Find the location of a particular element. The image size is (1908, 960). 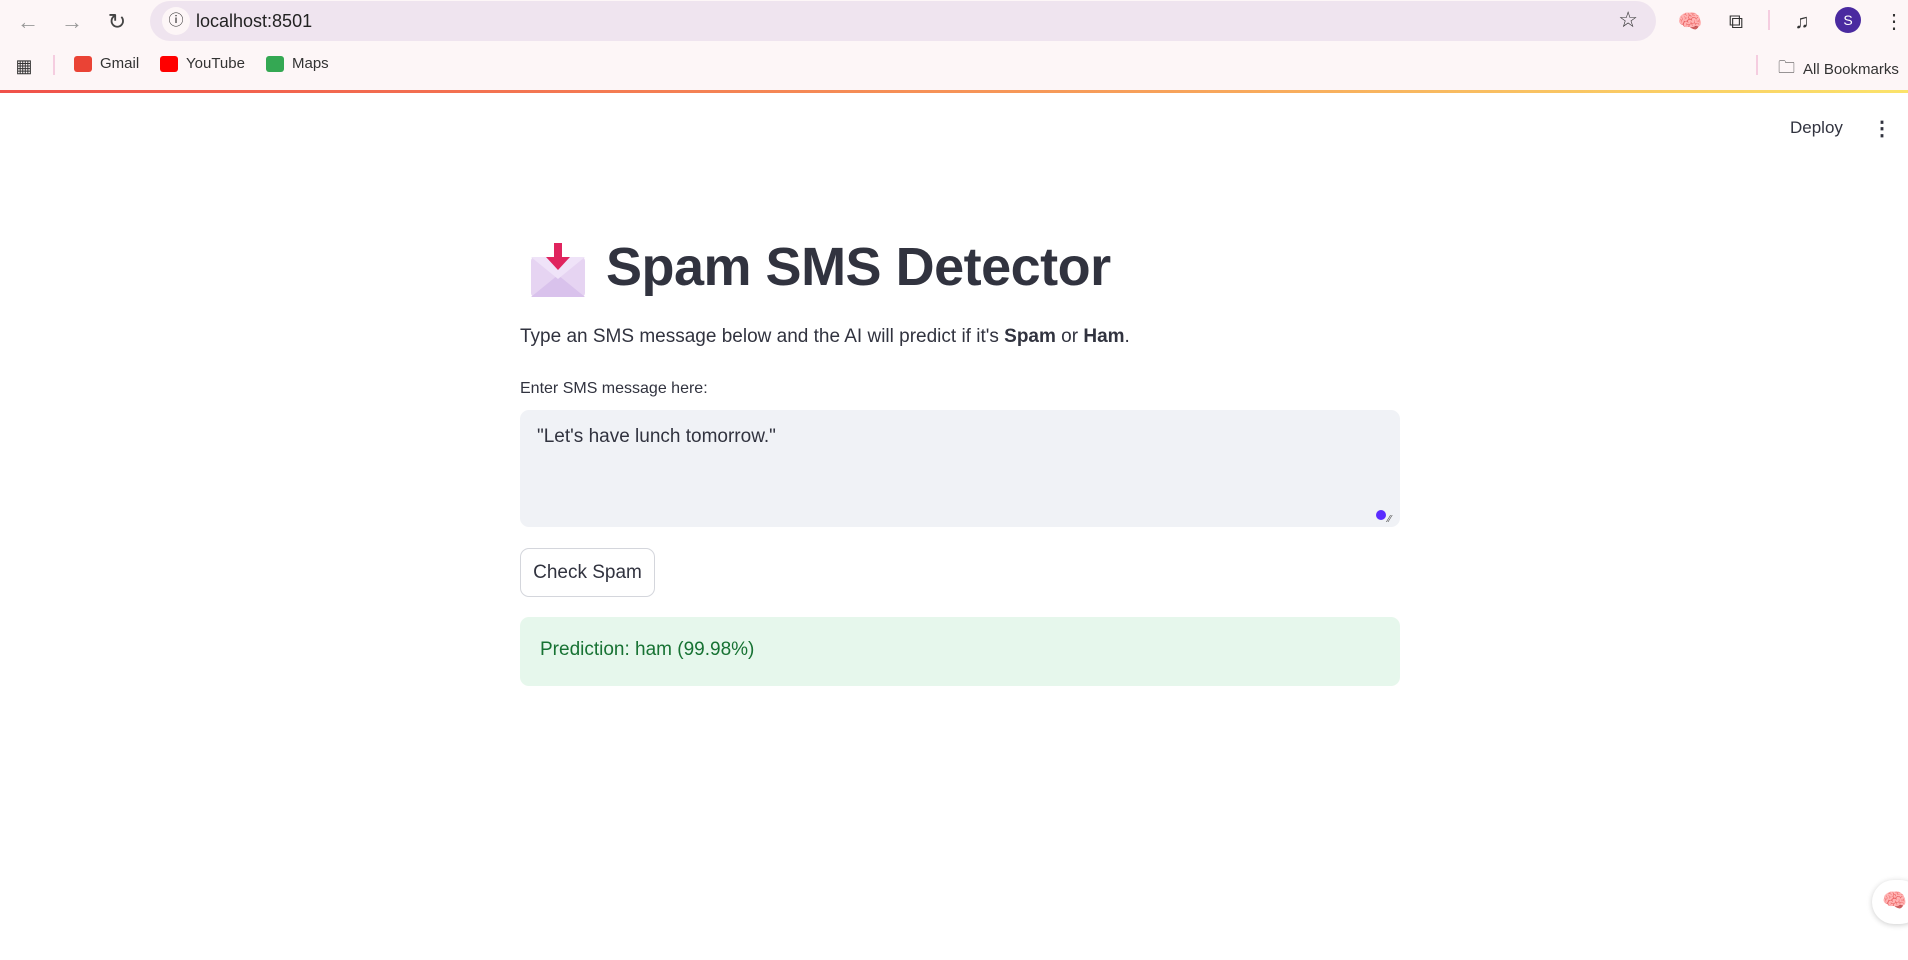

folder-icon: 🗀 is located at coordinates (1786, 67).